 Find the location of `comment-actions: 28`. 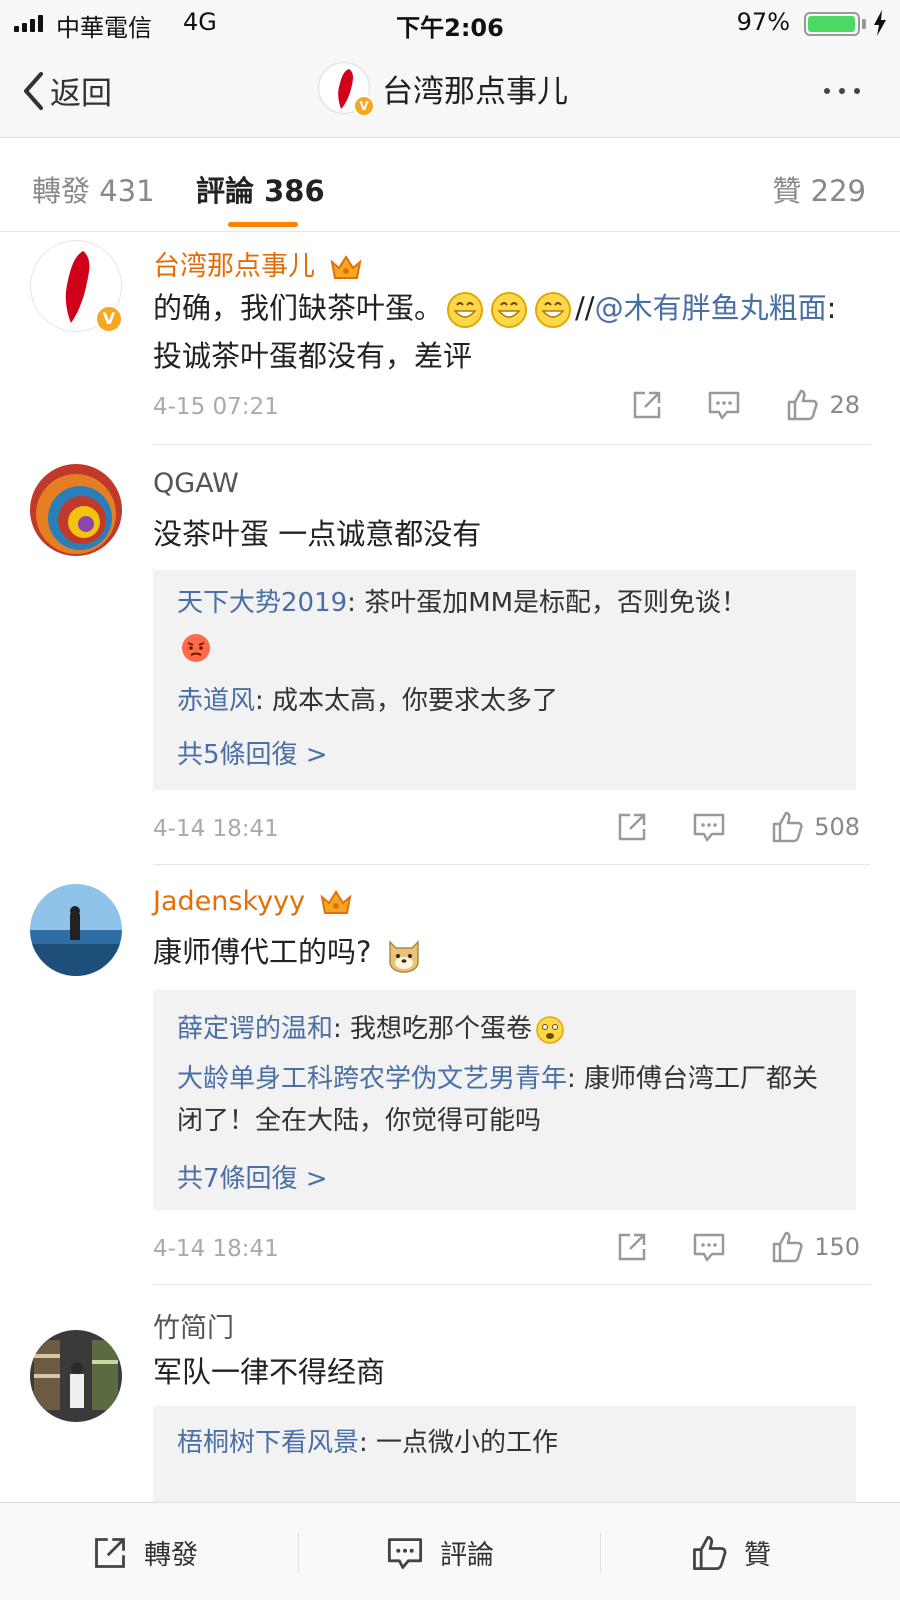

comment-actions: 28 is located at coordinates (723, 405).